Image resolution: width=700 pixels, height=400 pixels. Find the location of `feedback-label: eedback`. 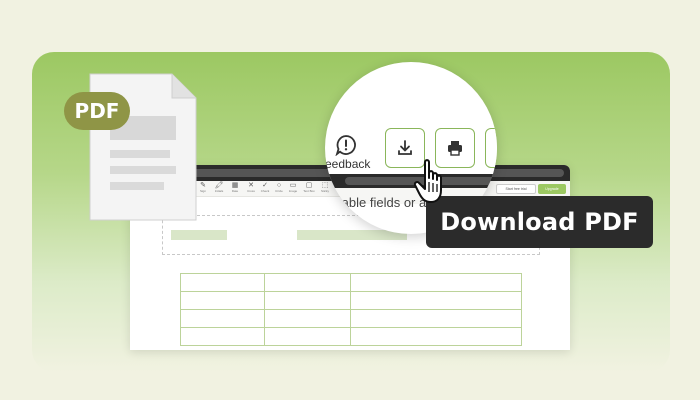

feedback-label: eedback is located at coordinates (348, 164).